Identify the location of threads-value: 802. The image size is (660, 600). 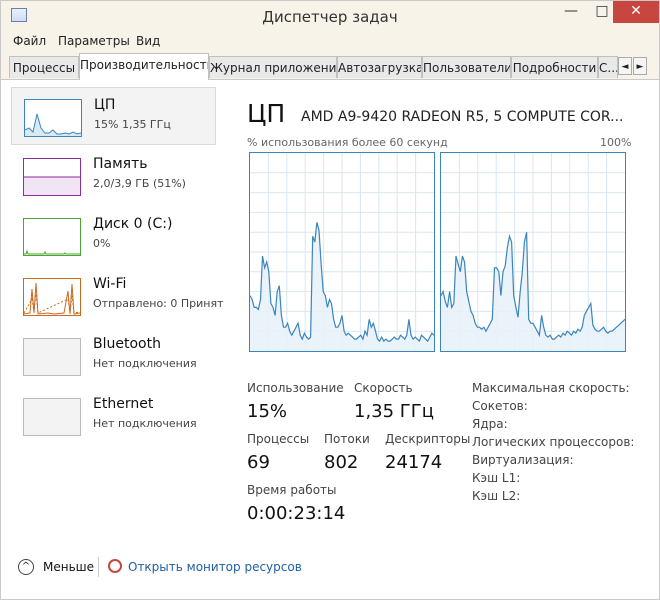
(341, 462).